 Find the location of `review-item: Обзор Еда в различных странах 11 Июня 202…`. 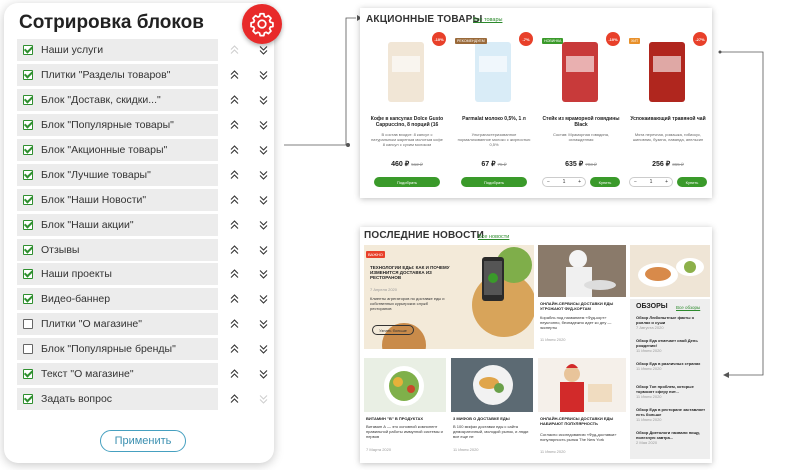

review-item: Обзор Еда в различных странах 11 Июня 202… is located at coordinates (672, 366).